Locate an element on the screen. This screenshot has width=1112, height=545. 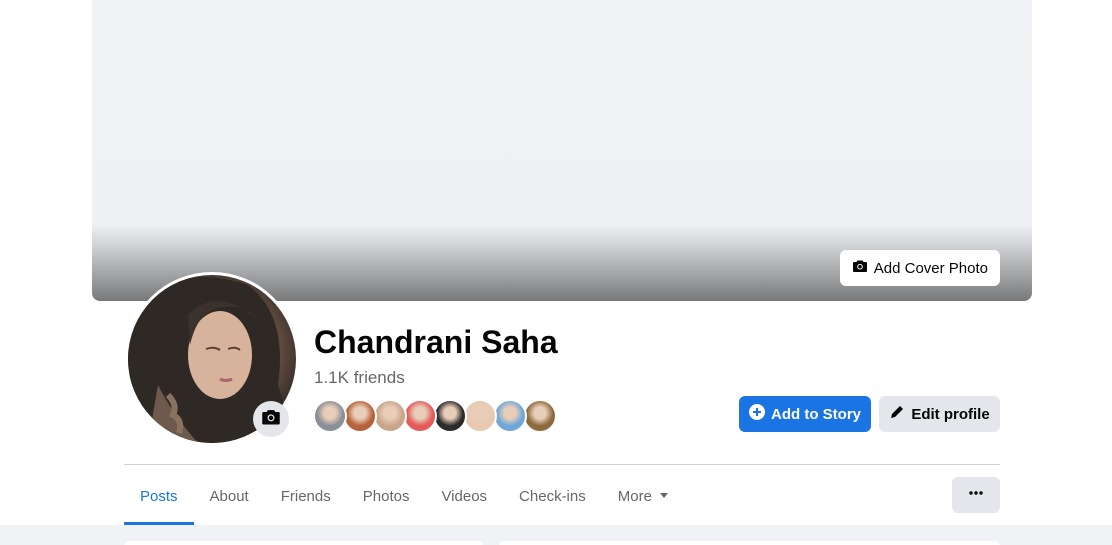
more-options-button is located at coordinates (976, 495).